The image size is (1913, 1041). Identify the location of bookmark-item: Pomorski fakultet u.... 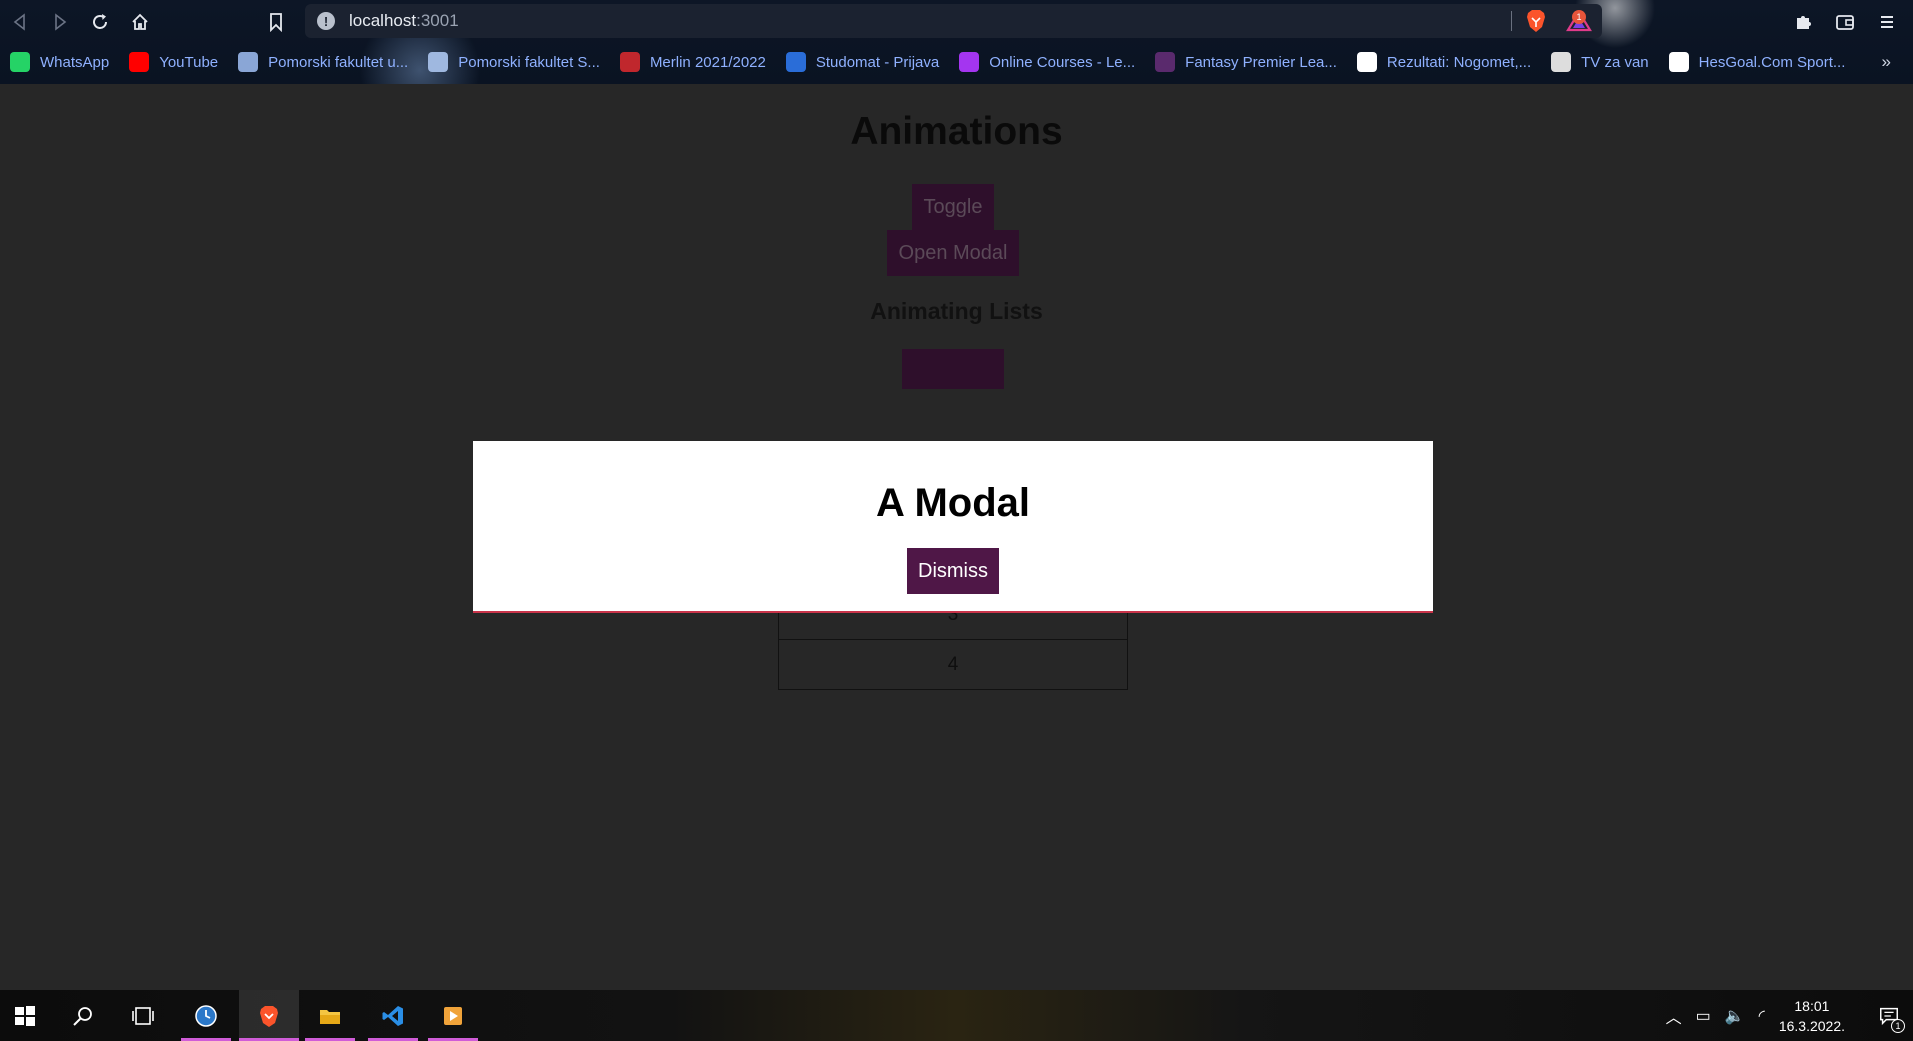
(323, 62).